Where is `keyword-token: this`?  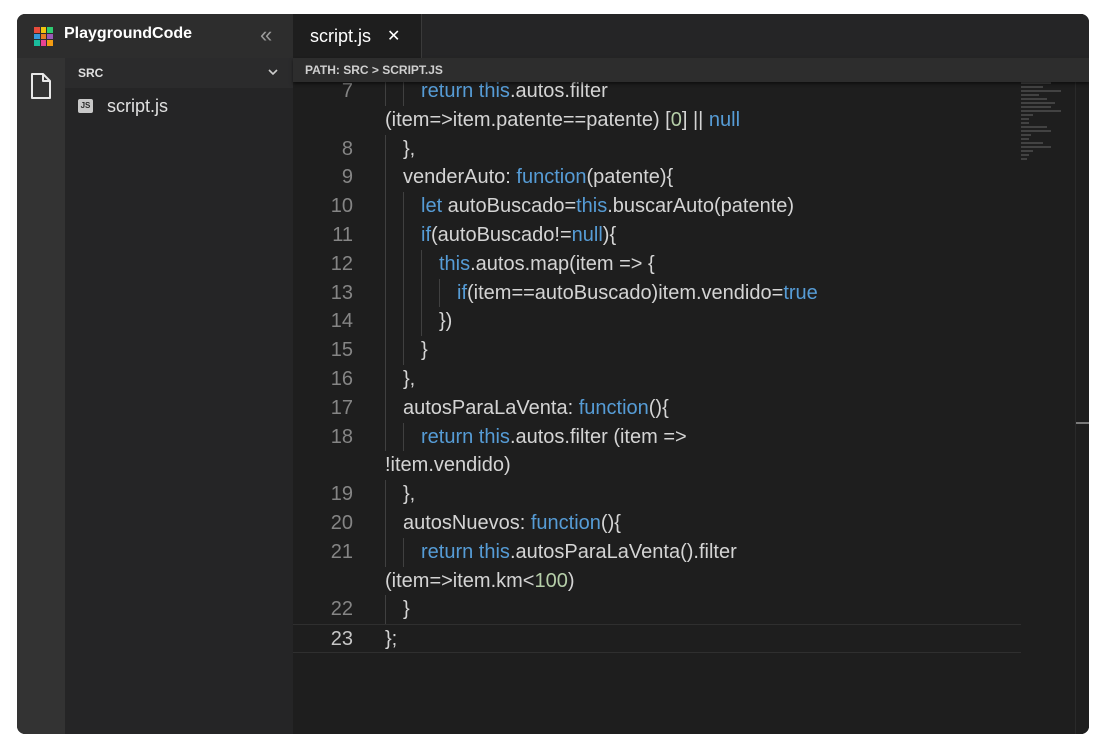
keyword-token: this is located at coordinates (455, 263).